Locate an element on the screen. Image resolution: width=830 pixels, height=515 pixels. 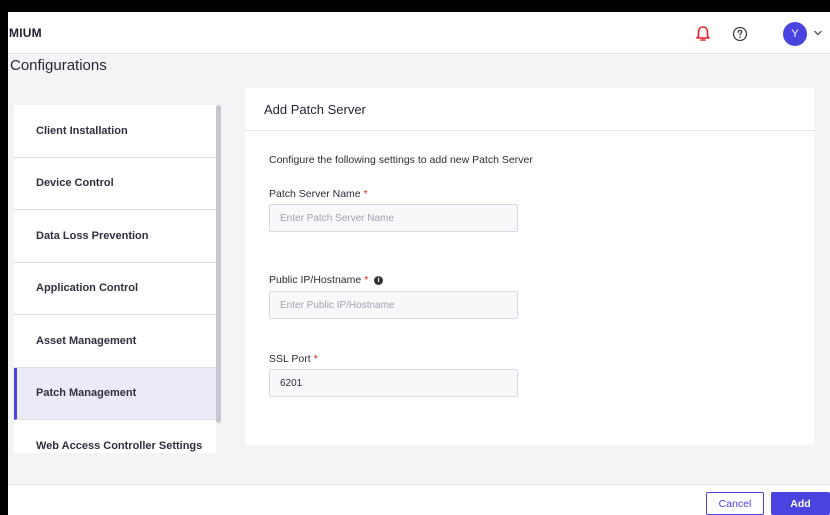
brand-name: MIUM is located at coordinates (25, 33).